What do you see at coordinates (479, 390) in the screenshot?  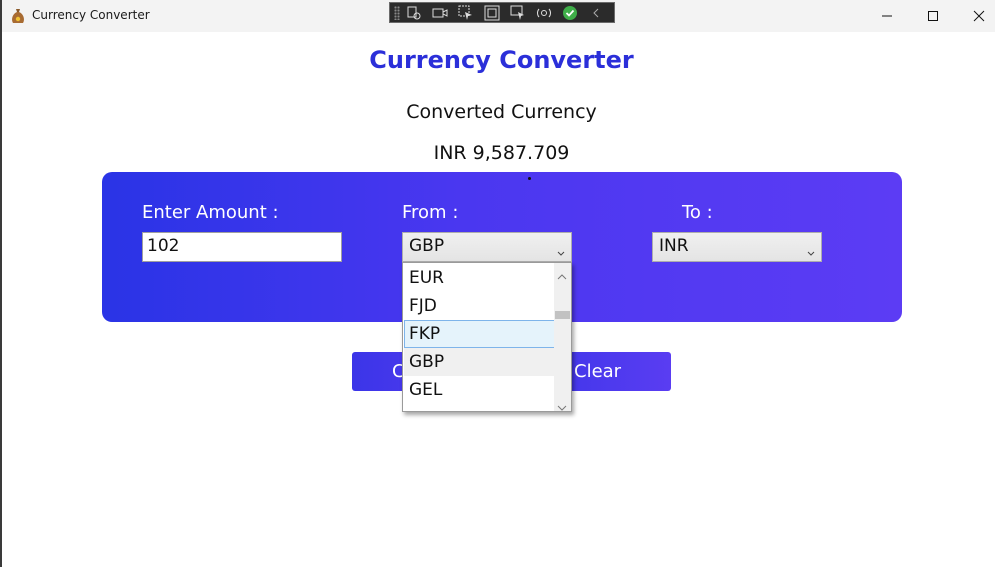 I see `dropdown-item: GEL` at bounding box center [479, 390].